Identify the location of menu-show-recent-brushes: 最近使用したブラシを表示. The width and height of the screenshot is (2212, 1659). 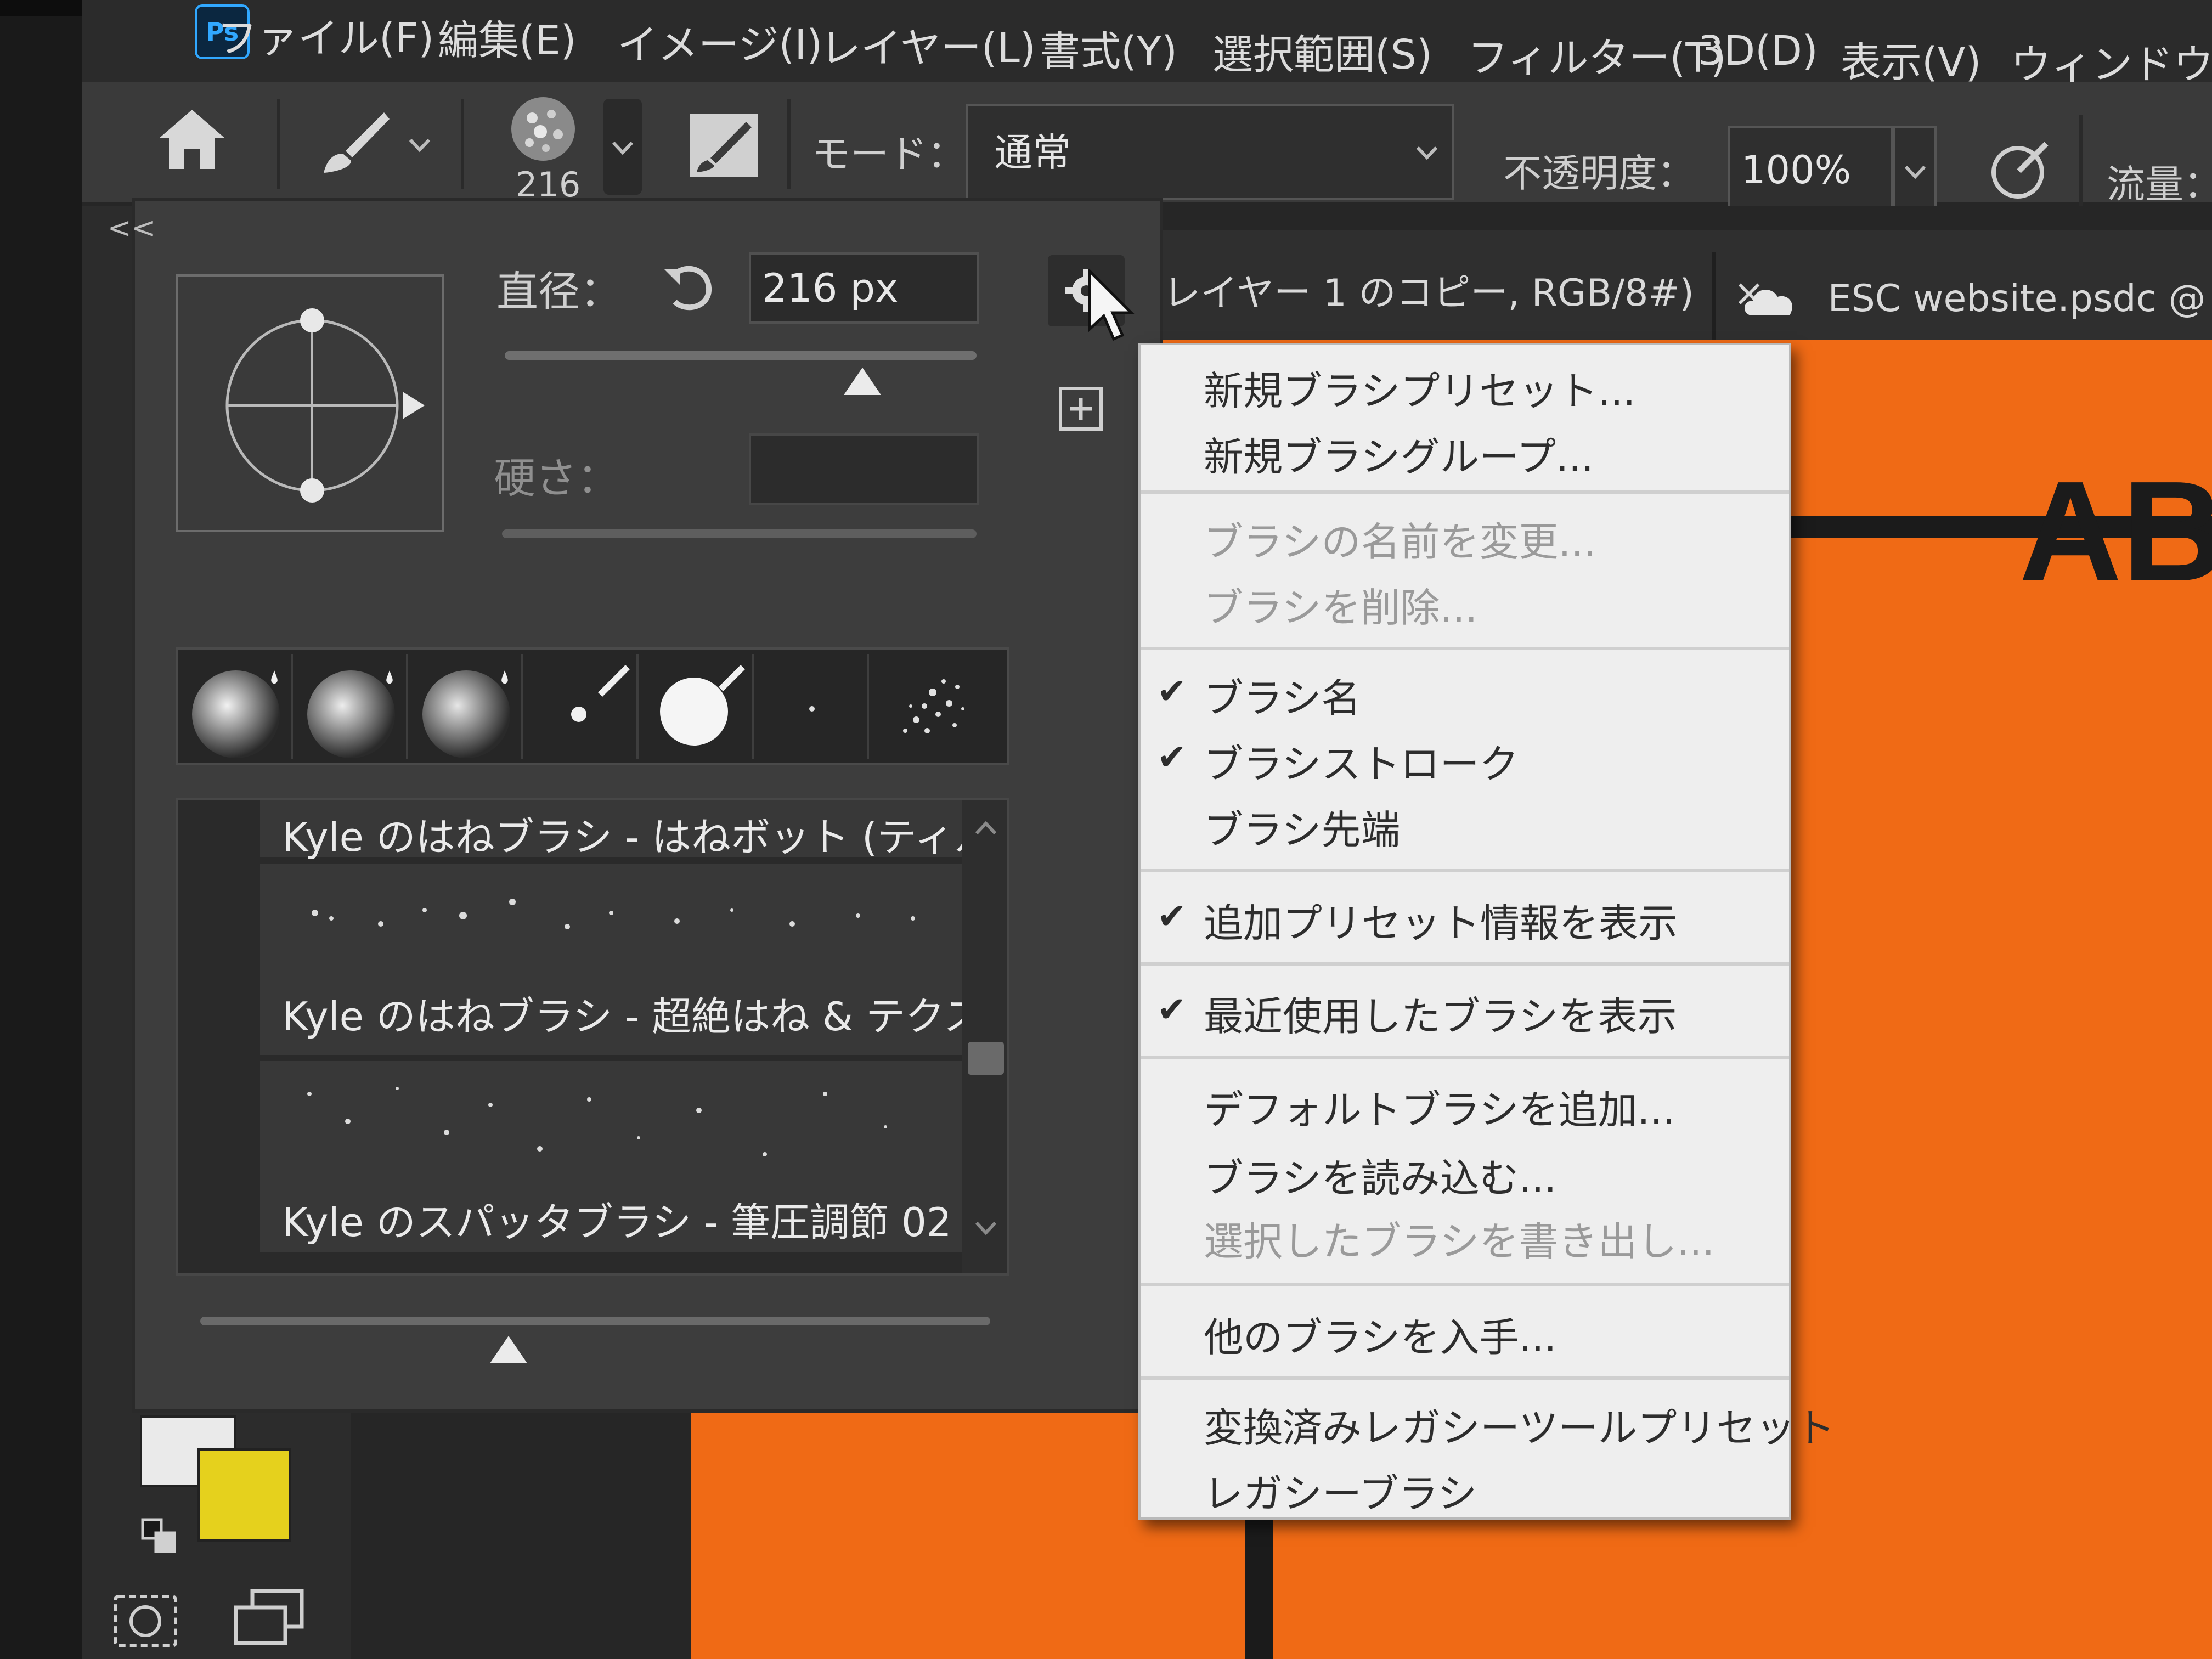
(1441, 1013).